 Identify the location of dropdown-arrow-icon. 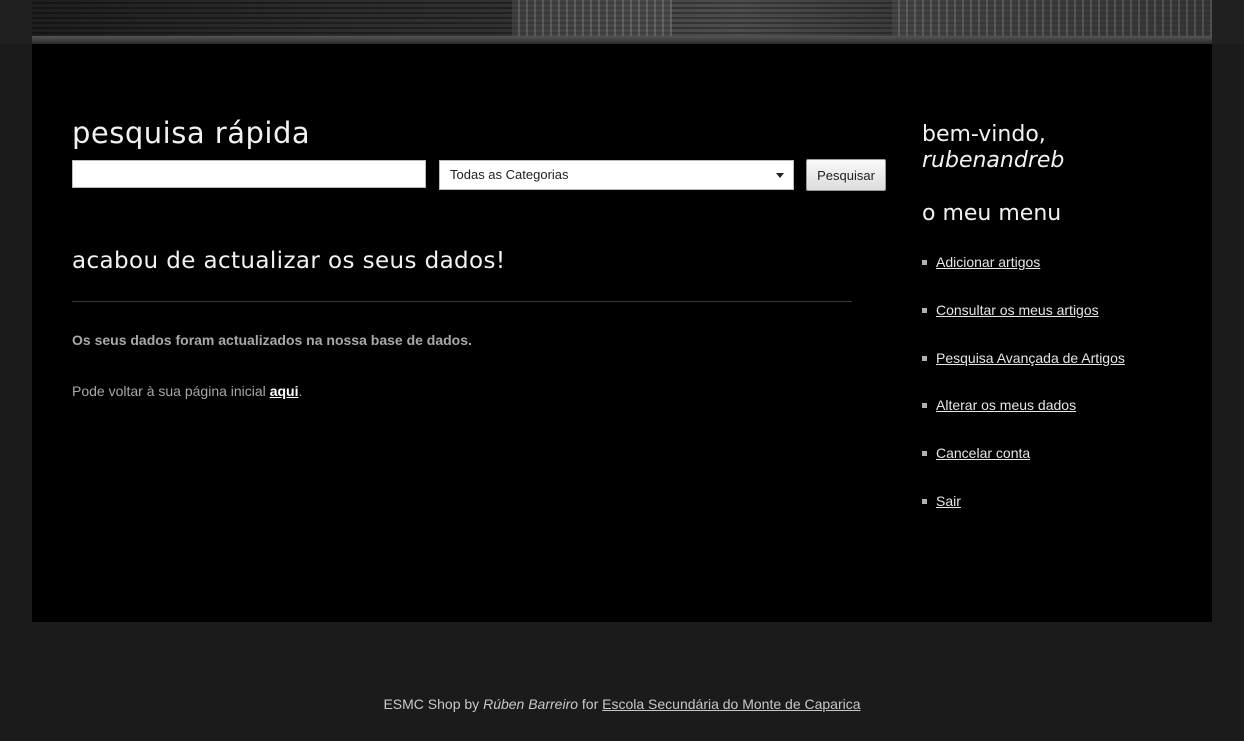
(780, 175).